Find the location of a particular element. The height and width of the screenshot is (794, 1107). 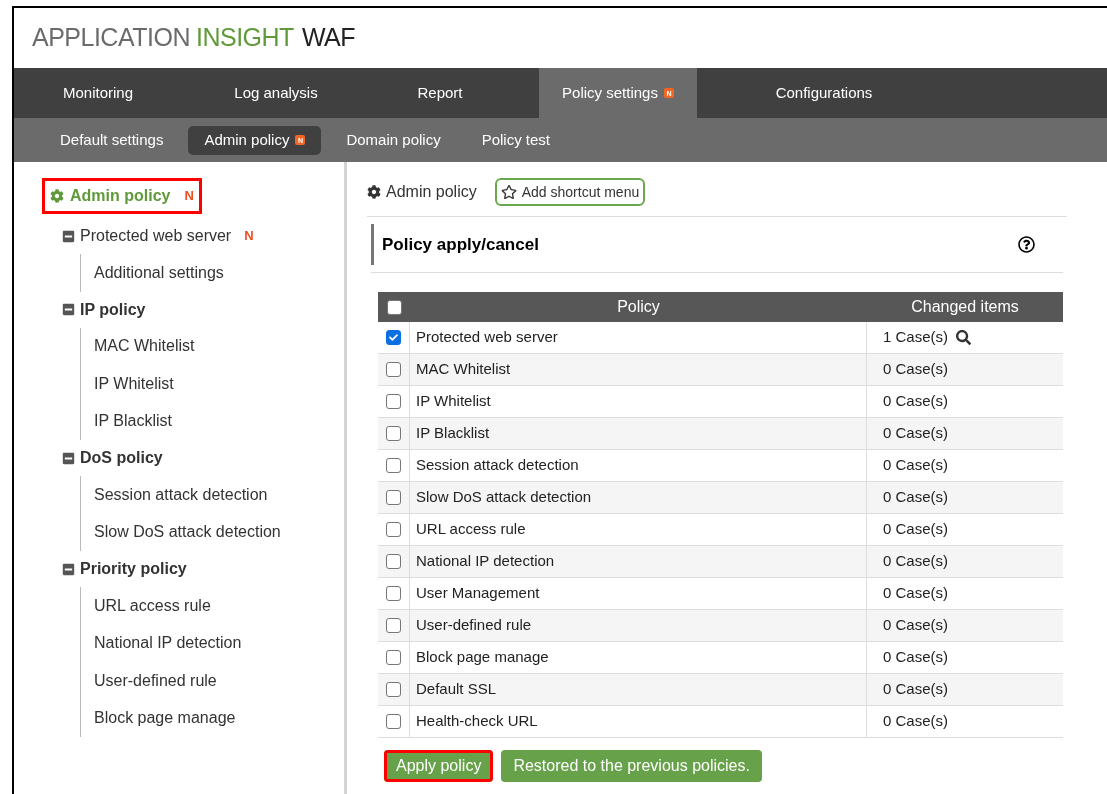

tree-item: Session attack detection is located at coordinates (181, 494).